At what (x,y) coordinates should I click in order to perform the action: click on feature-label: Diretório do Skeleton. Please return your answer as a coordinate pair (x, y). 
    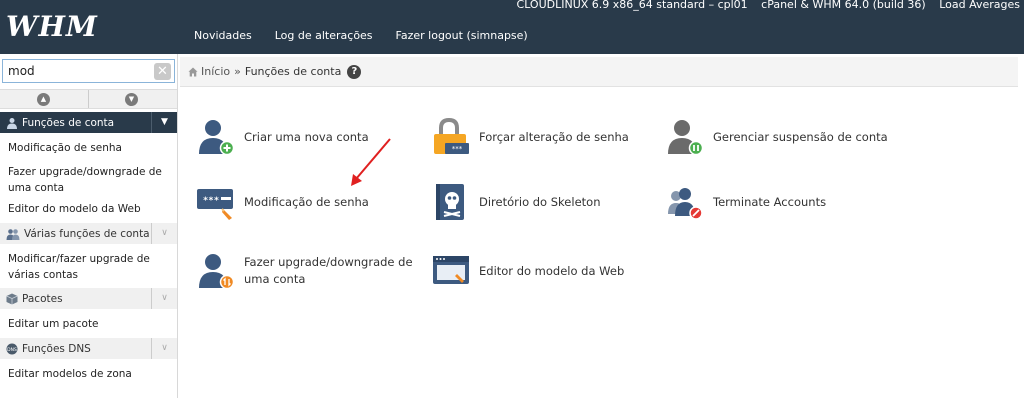
    Looking at the image, I should click on (540, 201).